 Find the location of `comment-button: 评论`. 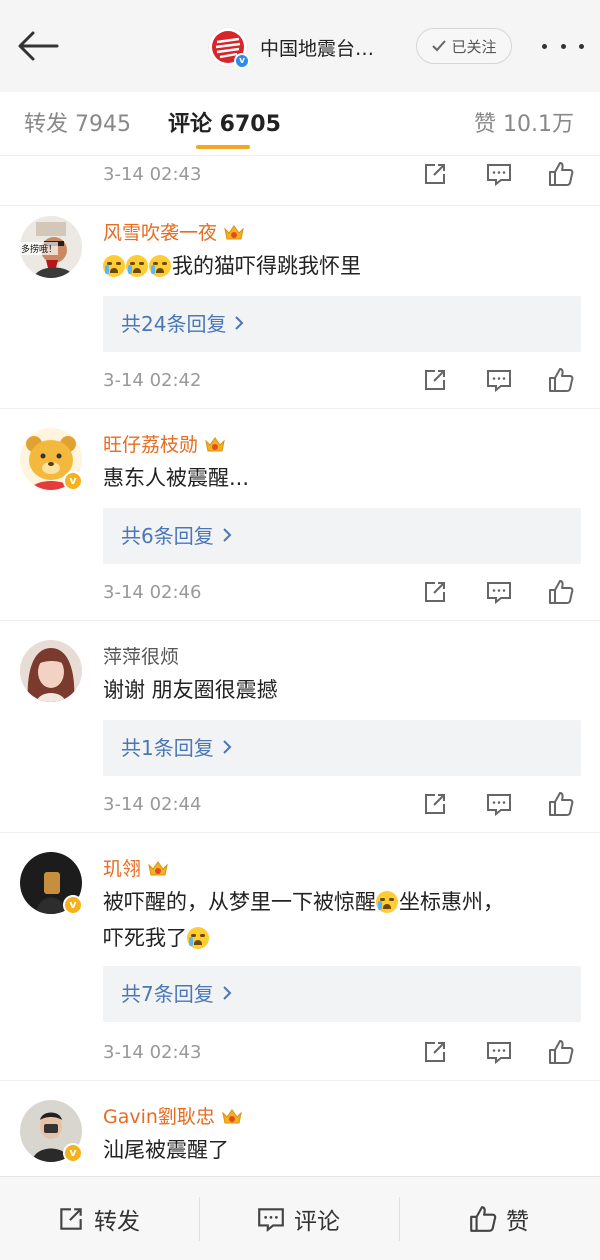

comment-button: 评论 is located at coordinates (298, 1219).